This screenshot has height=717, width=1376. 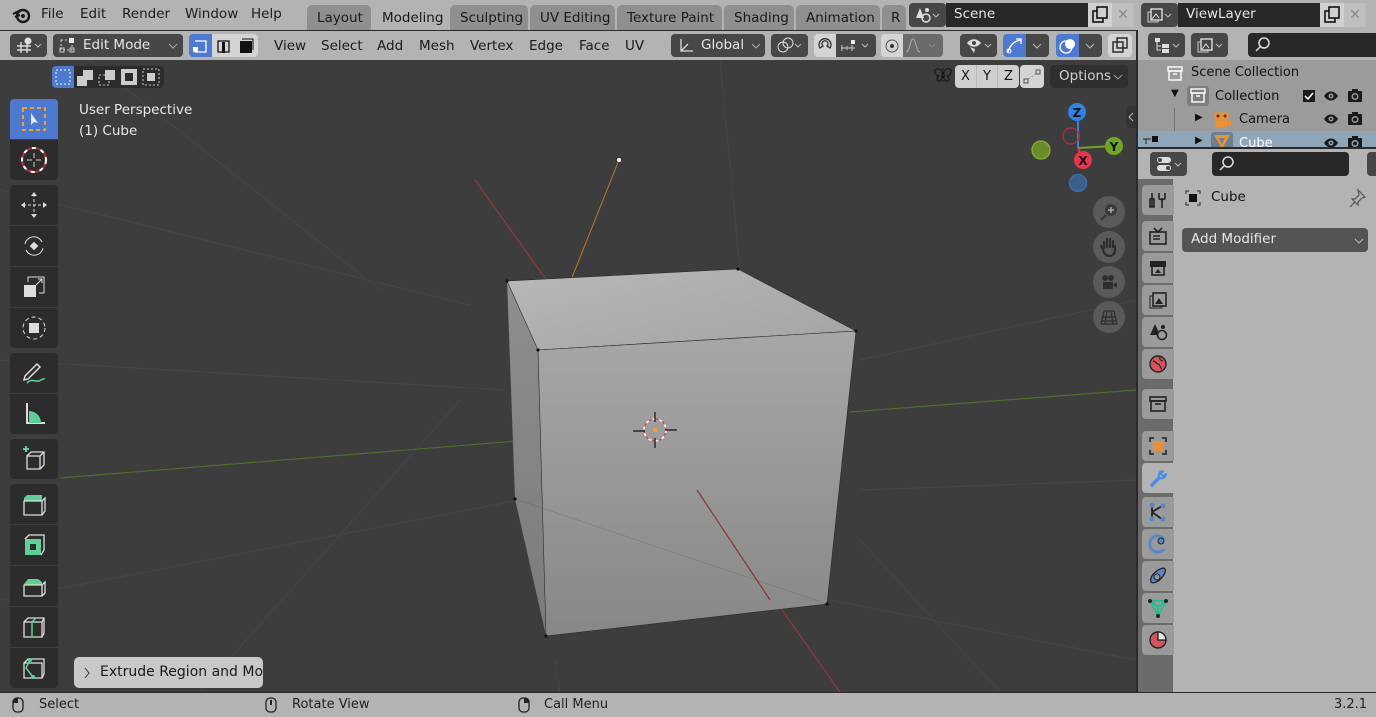 I want to click on outliner-row-scene-collection: Scene Collection, so click(x=1257, y=73).